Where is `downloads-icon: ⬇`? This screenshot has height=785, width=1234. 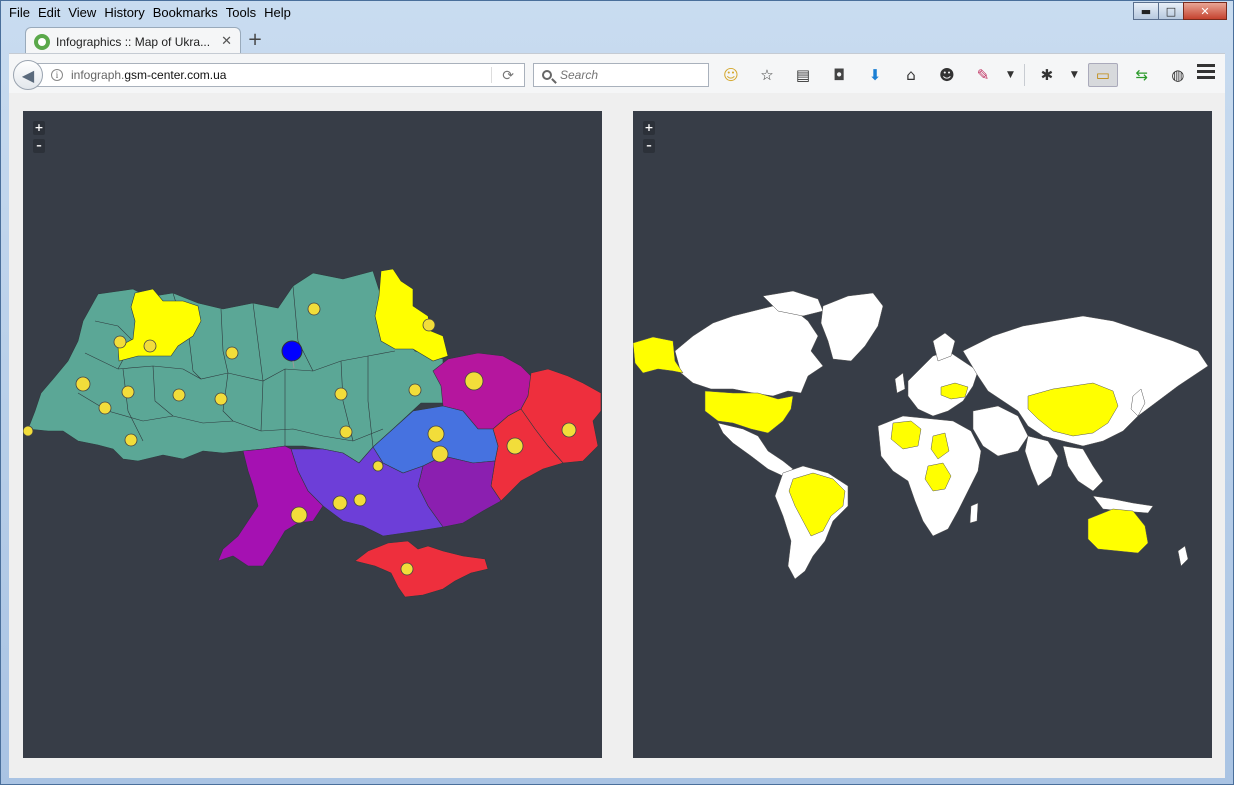
downloads-icon: ⬇ is located at coordinates (875, 75).